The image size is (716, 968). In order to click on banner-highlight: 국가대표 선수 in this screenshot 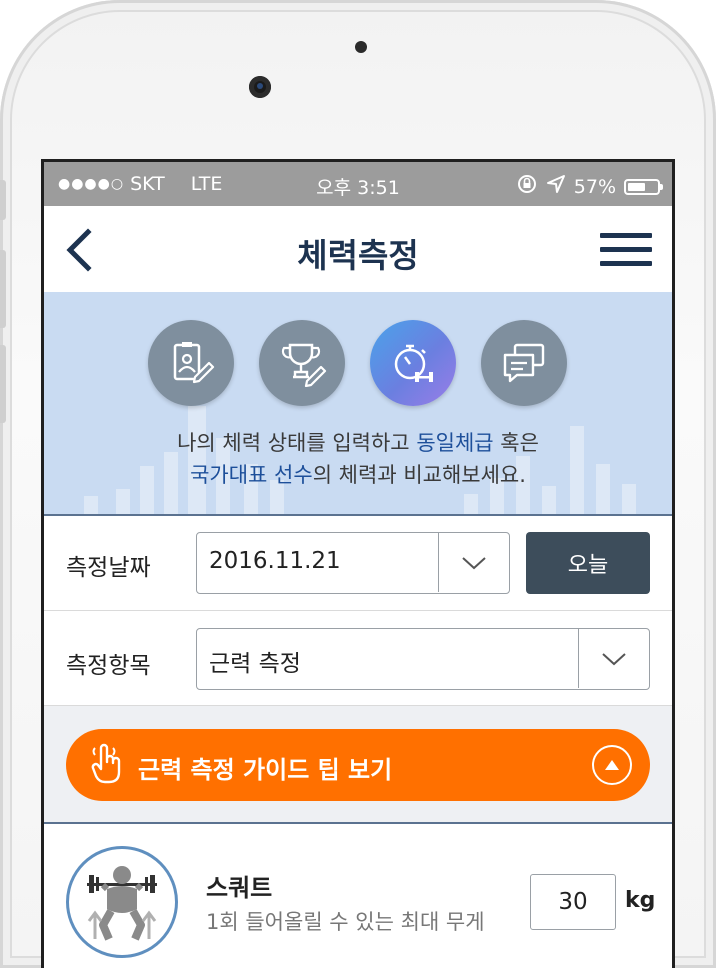, I will do `click(251, 475)`.